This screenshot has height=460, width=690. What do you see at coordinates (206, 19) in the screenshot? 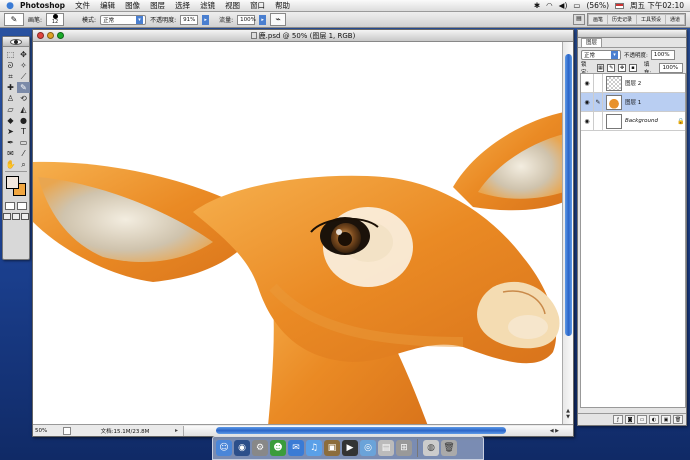
I see `opacity-slider-toggle: ▸` at bounding box center [206, 19].